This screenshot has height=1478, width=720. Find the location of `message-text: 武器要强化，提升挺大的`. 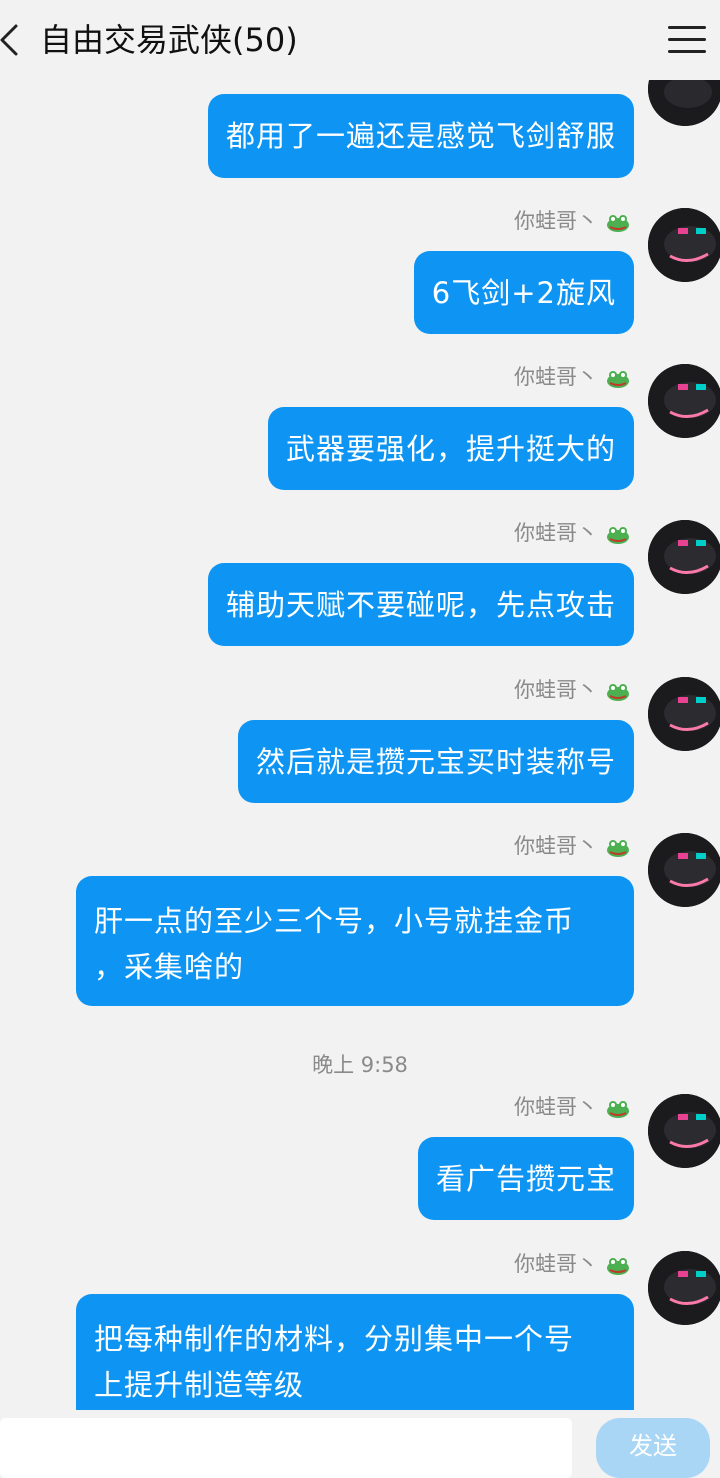

message-text: 武器要强化，提升挺大的 is located at coordinates (450, 449).